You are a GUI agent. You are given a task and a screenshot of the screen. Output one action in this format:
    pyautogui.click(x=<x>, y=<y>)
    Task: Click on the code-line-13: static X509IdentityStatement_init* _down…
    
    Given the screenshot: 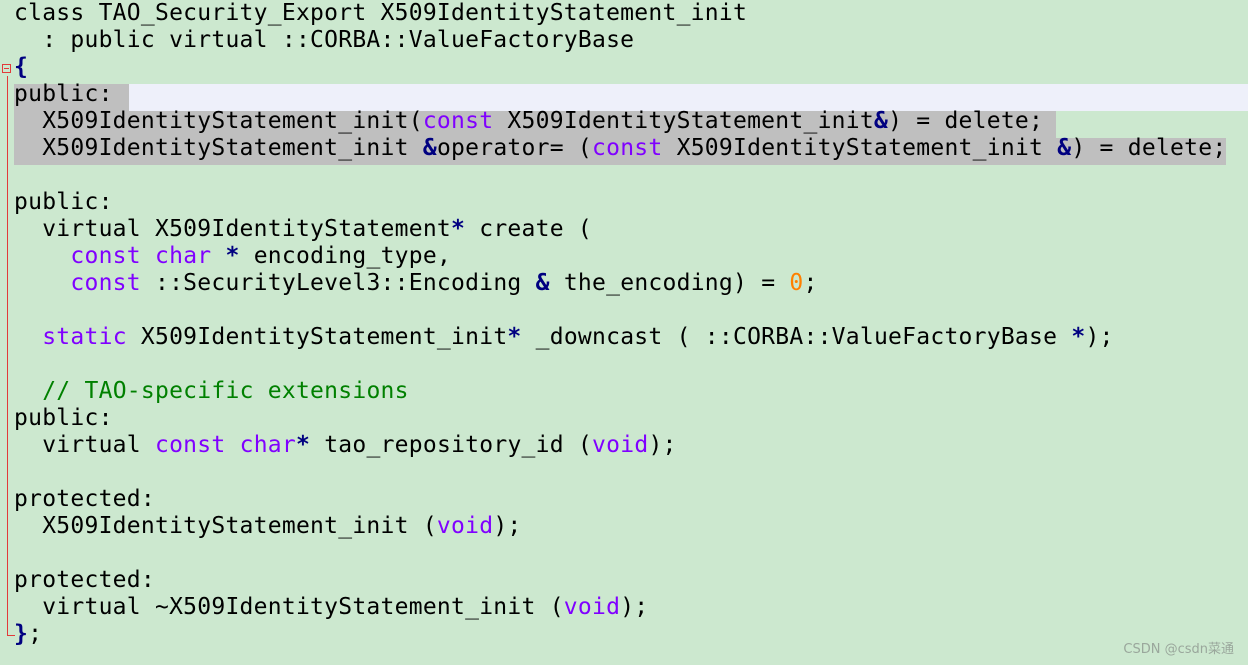 What is the action you would take?
    pyautogui.click(x=578, y=337)
    